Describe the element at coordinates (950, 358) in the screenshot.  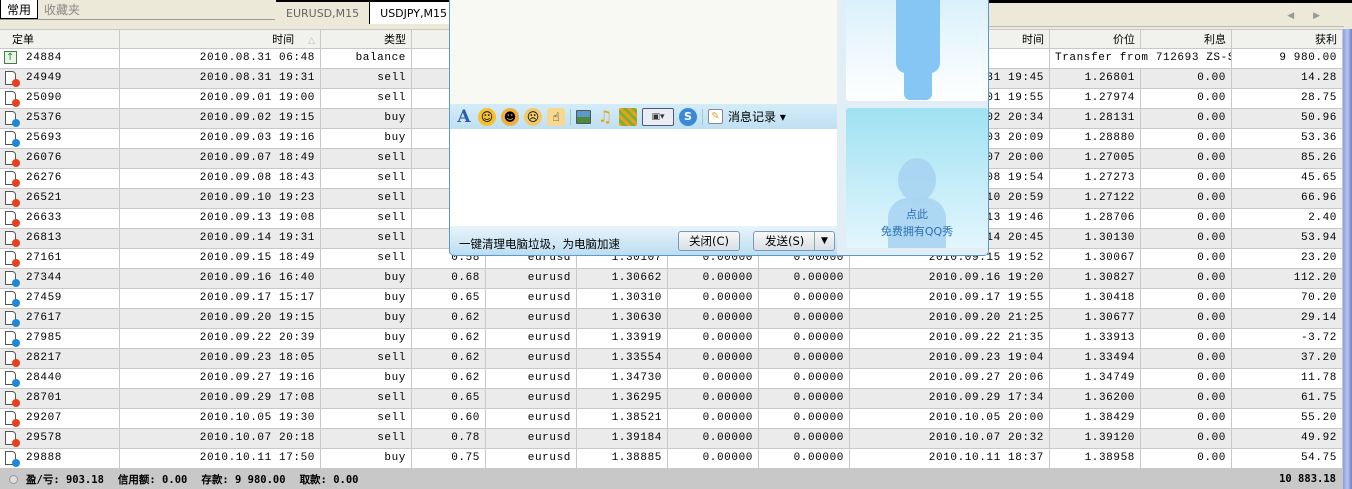
I see `close-time-cell: 2010.09.23 19:04` at that location.